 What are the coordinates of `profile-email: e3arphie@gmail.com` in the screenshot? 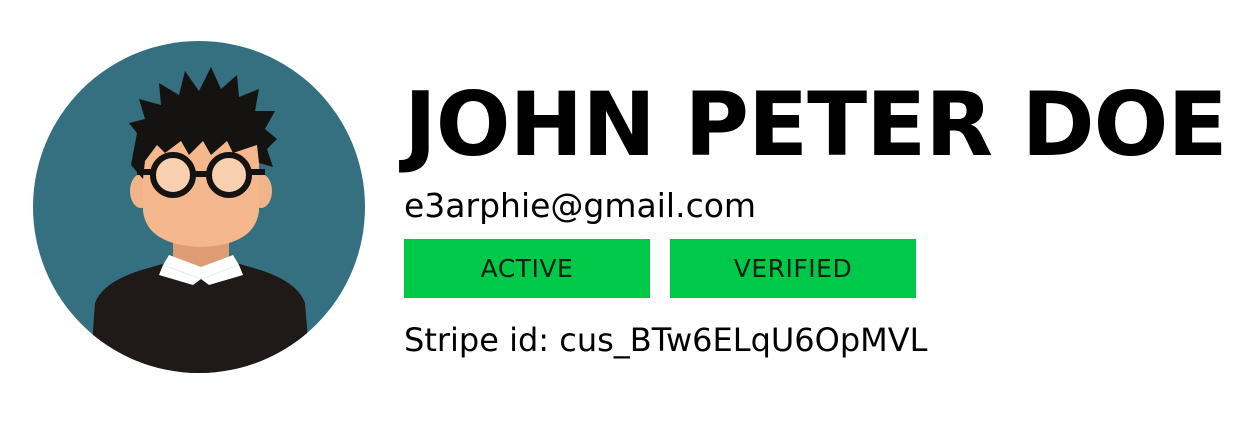 It's located at (580, 205).